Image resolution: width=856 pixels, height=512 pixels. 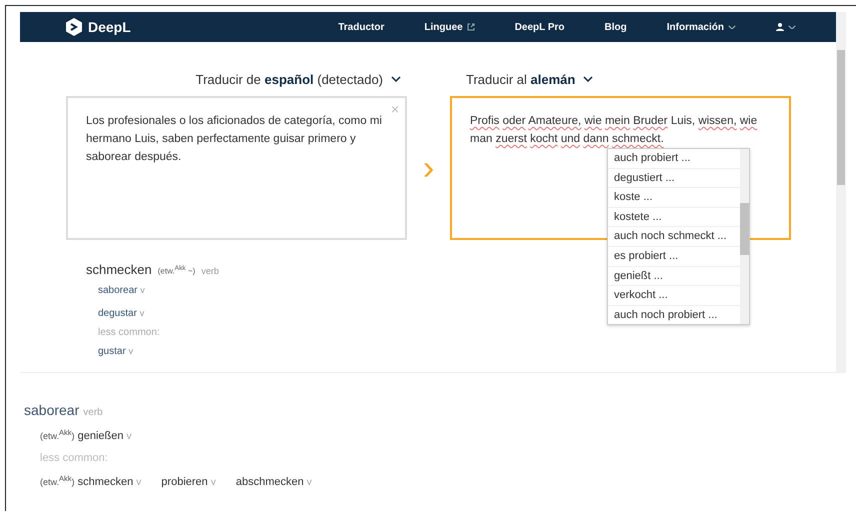 What do you see at coordinates (449, 27) in the screenshot?
I see `nav-link: Linguee` at bounding box center [449, 27].